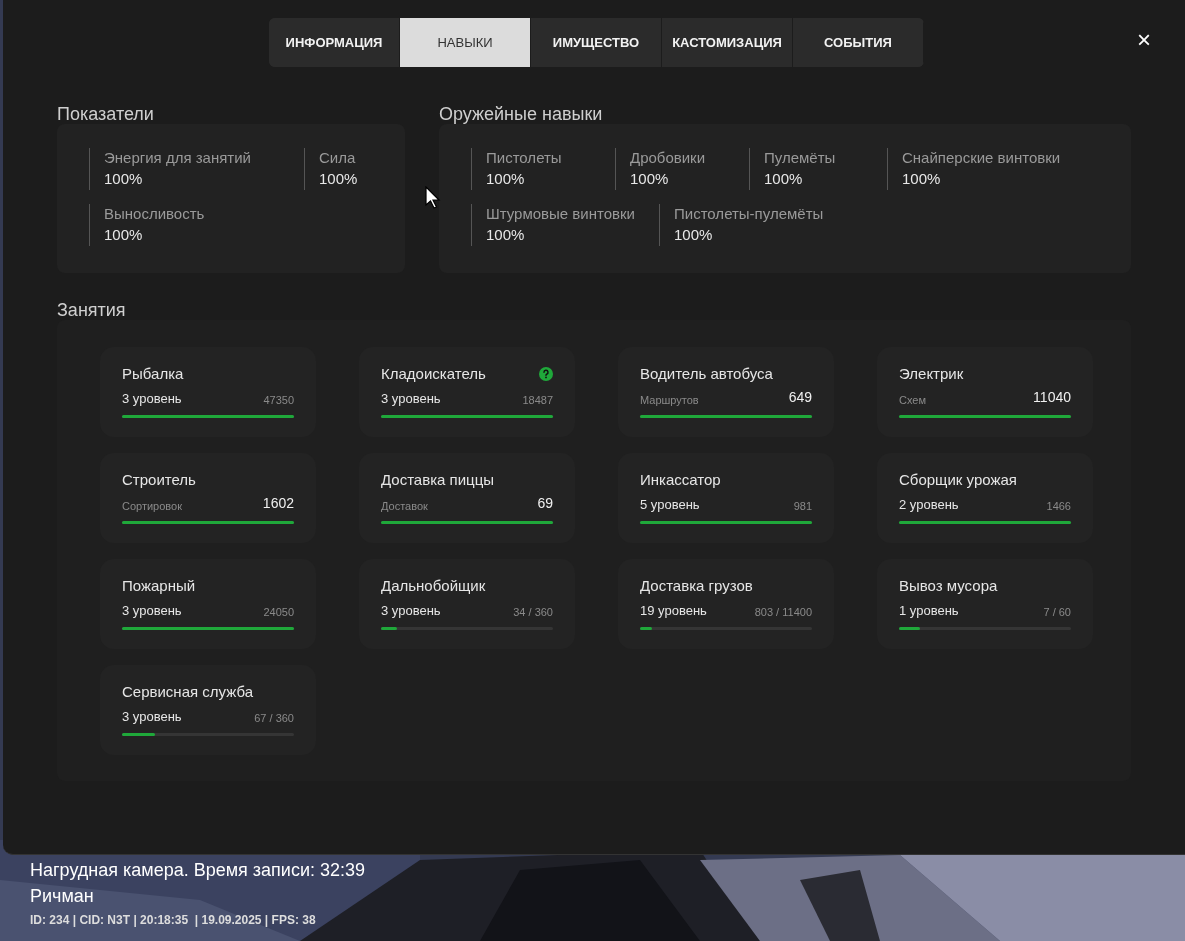 The width and height of the screenshot is (1185, 941). I want to click on section-title: Оружейные навыки, so click(521, 113).